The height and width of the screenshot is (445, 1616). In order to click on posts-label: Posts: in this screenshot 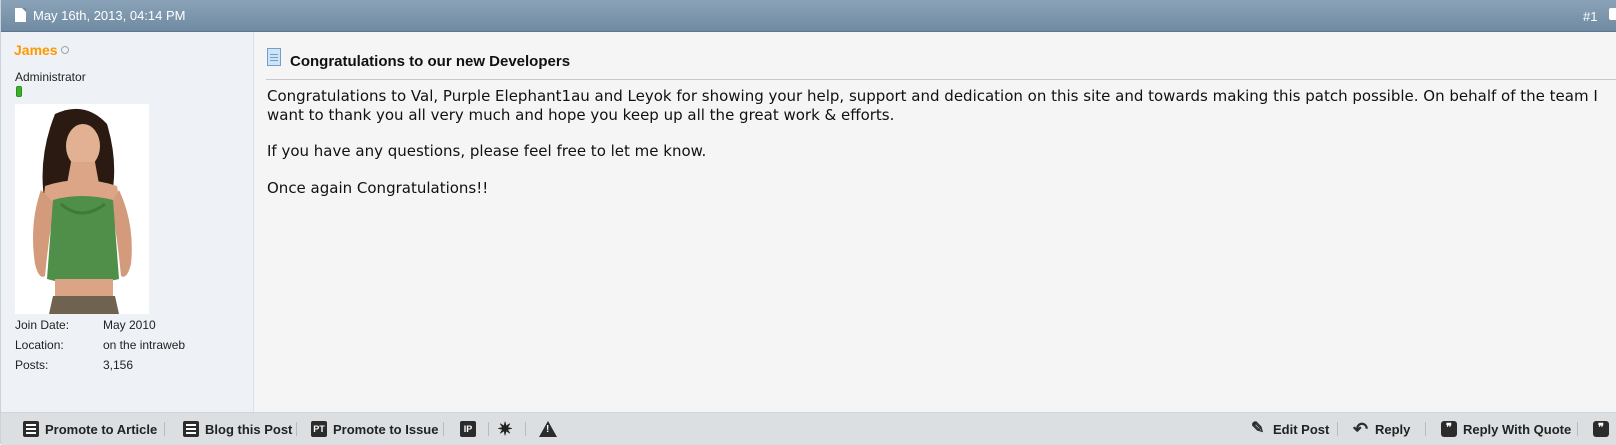, I will do `click(32, 365)`.